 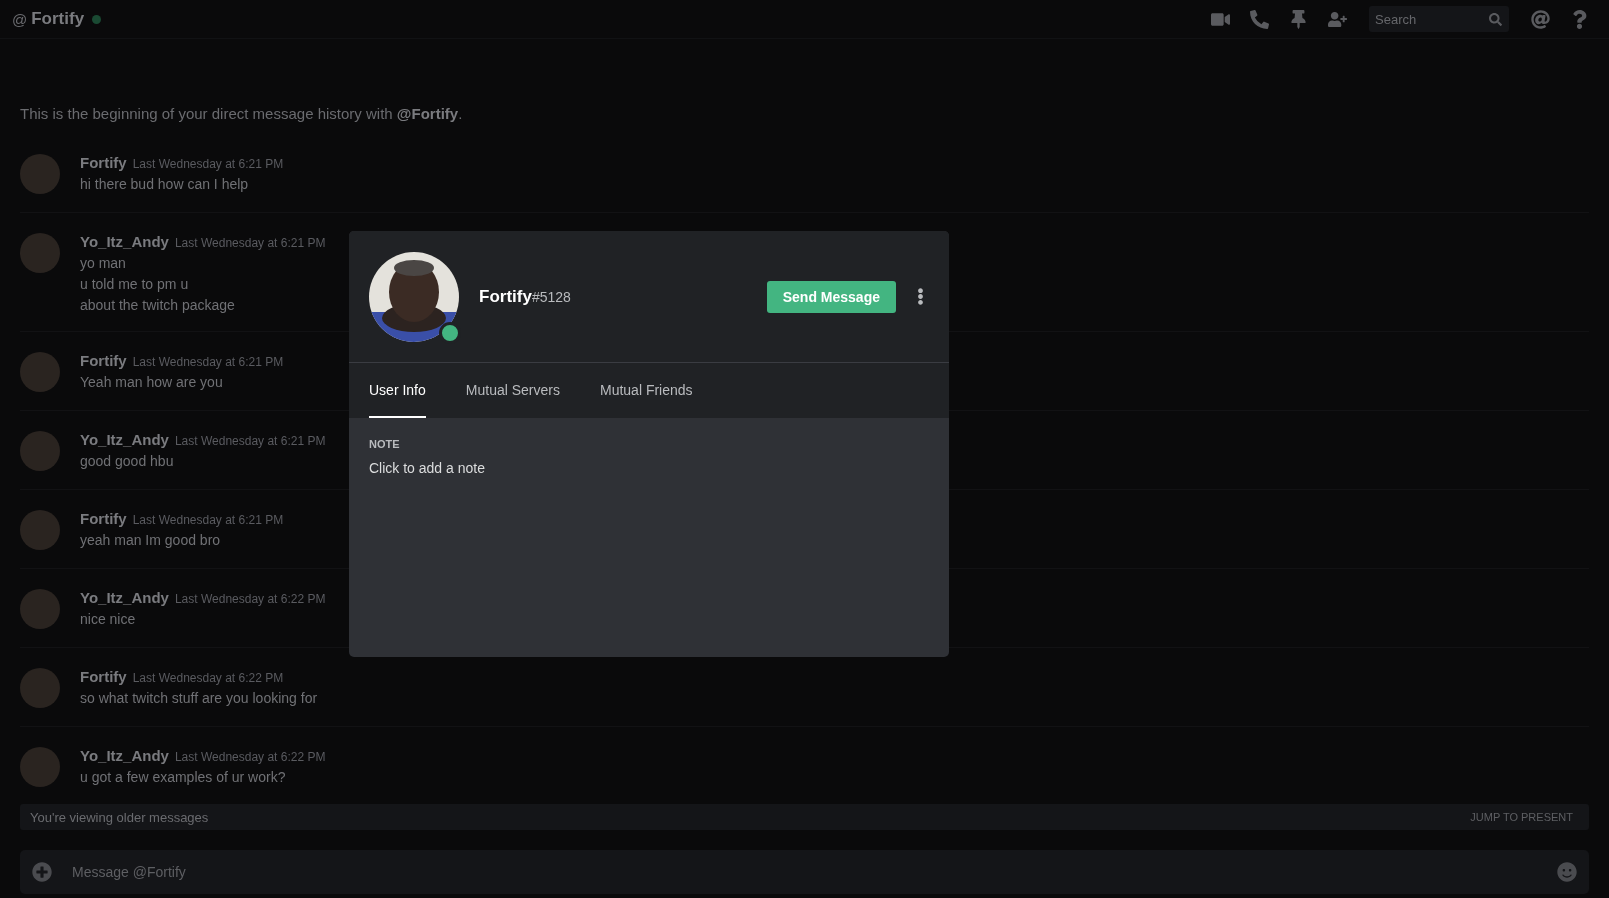 What do you see at coordinates (158, 305) in the screenshot?
I see `message-text: about the twitch package` at bounding box center [158, 305].